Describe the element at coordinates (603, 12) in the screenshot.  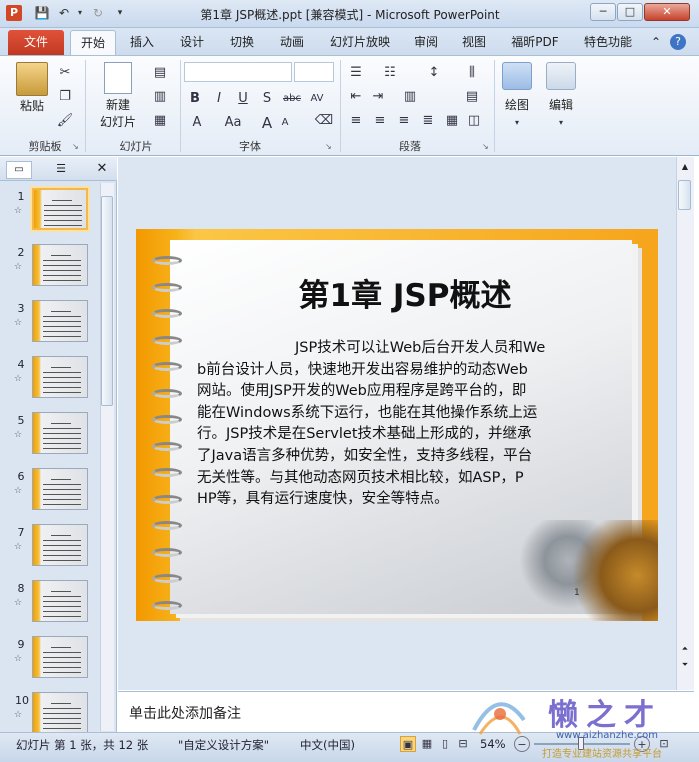
I see `minimize-button: ─` at that location.